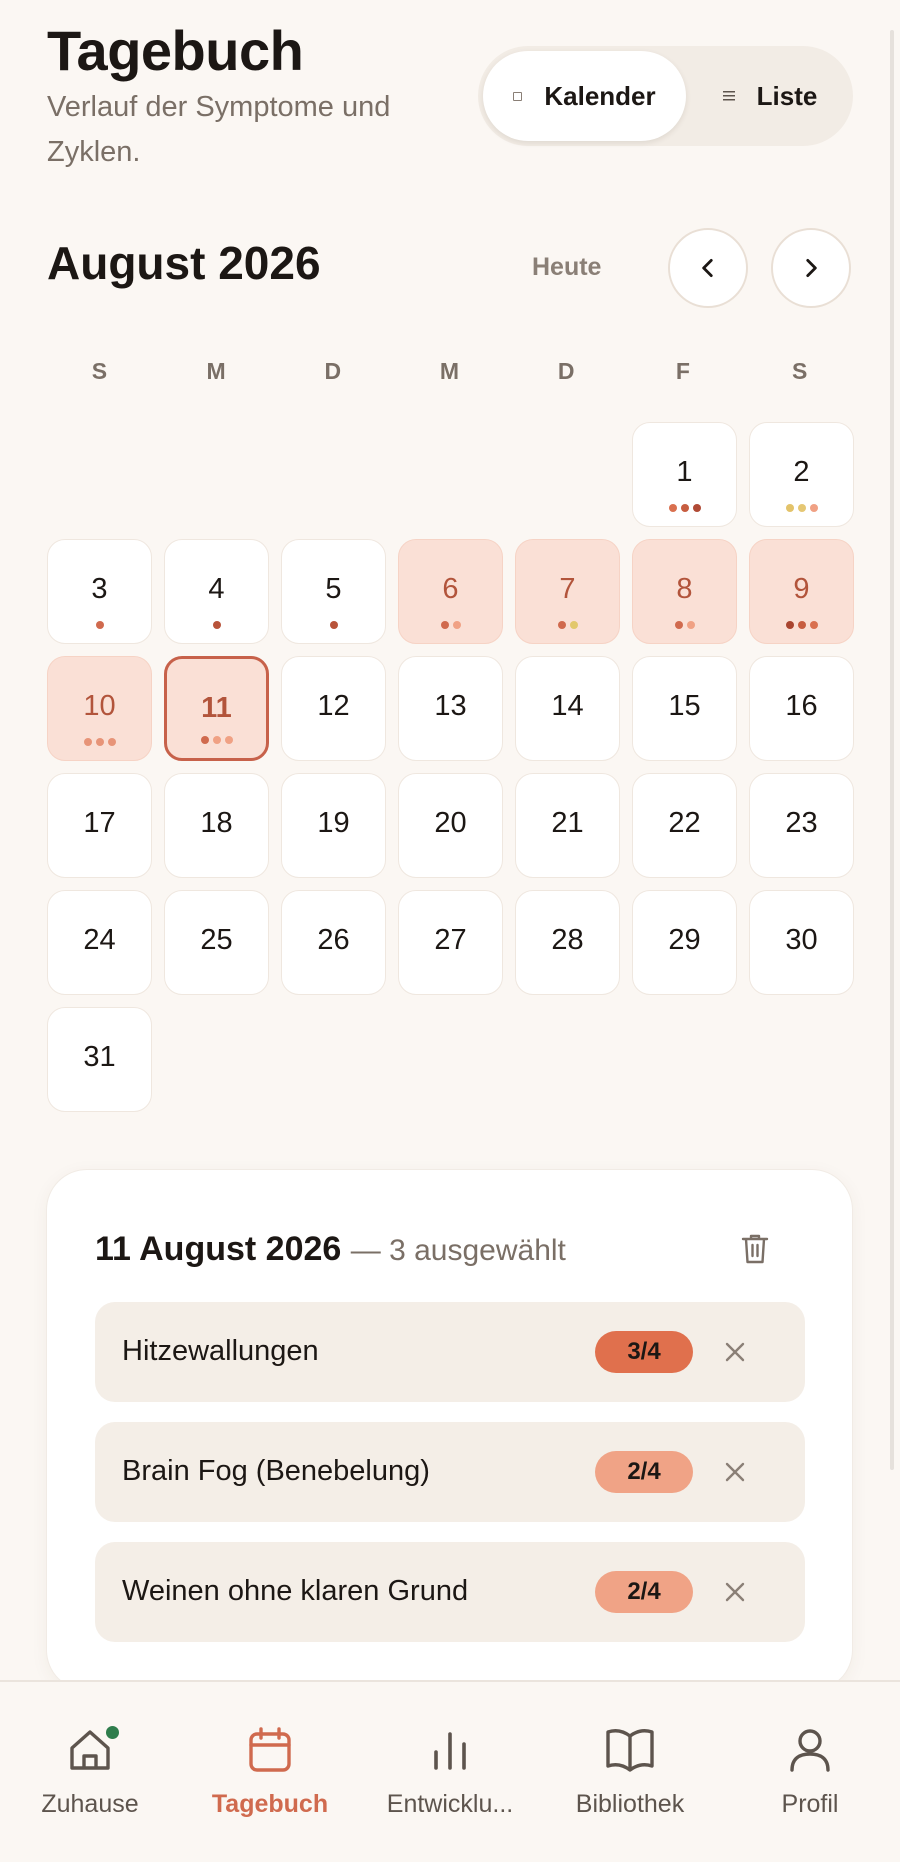  I want to click on nav-label: Bibliothek, so click(630, 1804).